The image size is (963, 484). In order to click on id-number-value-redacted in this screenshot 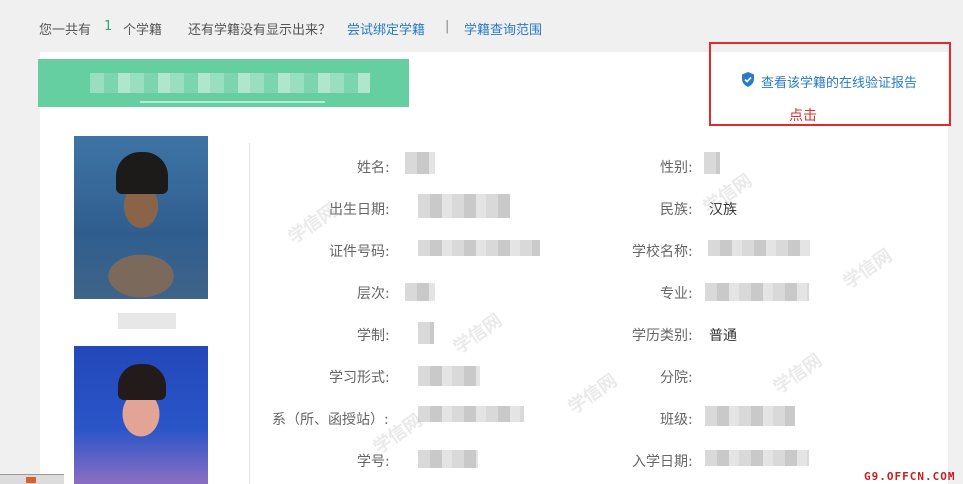, I will do `click(479, 248)`.